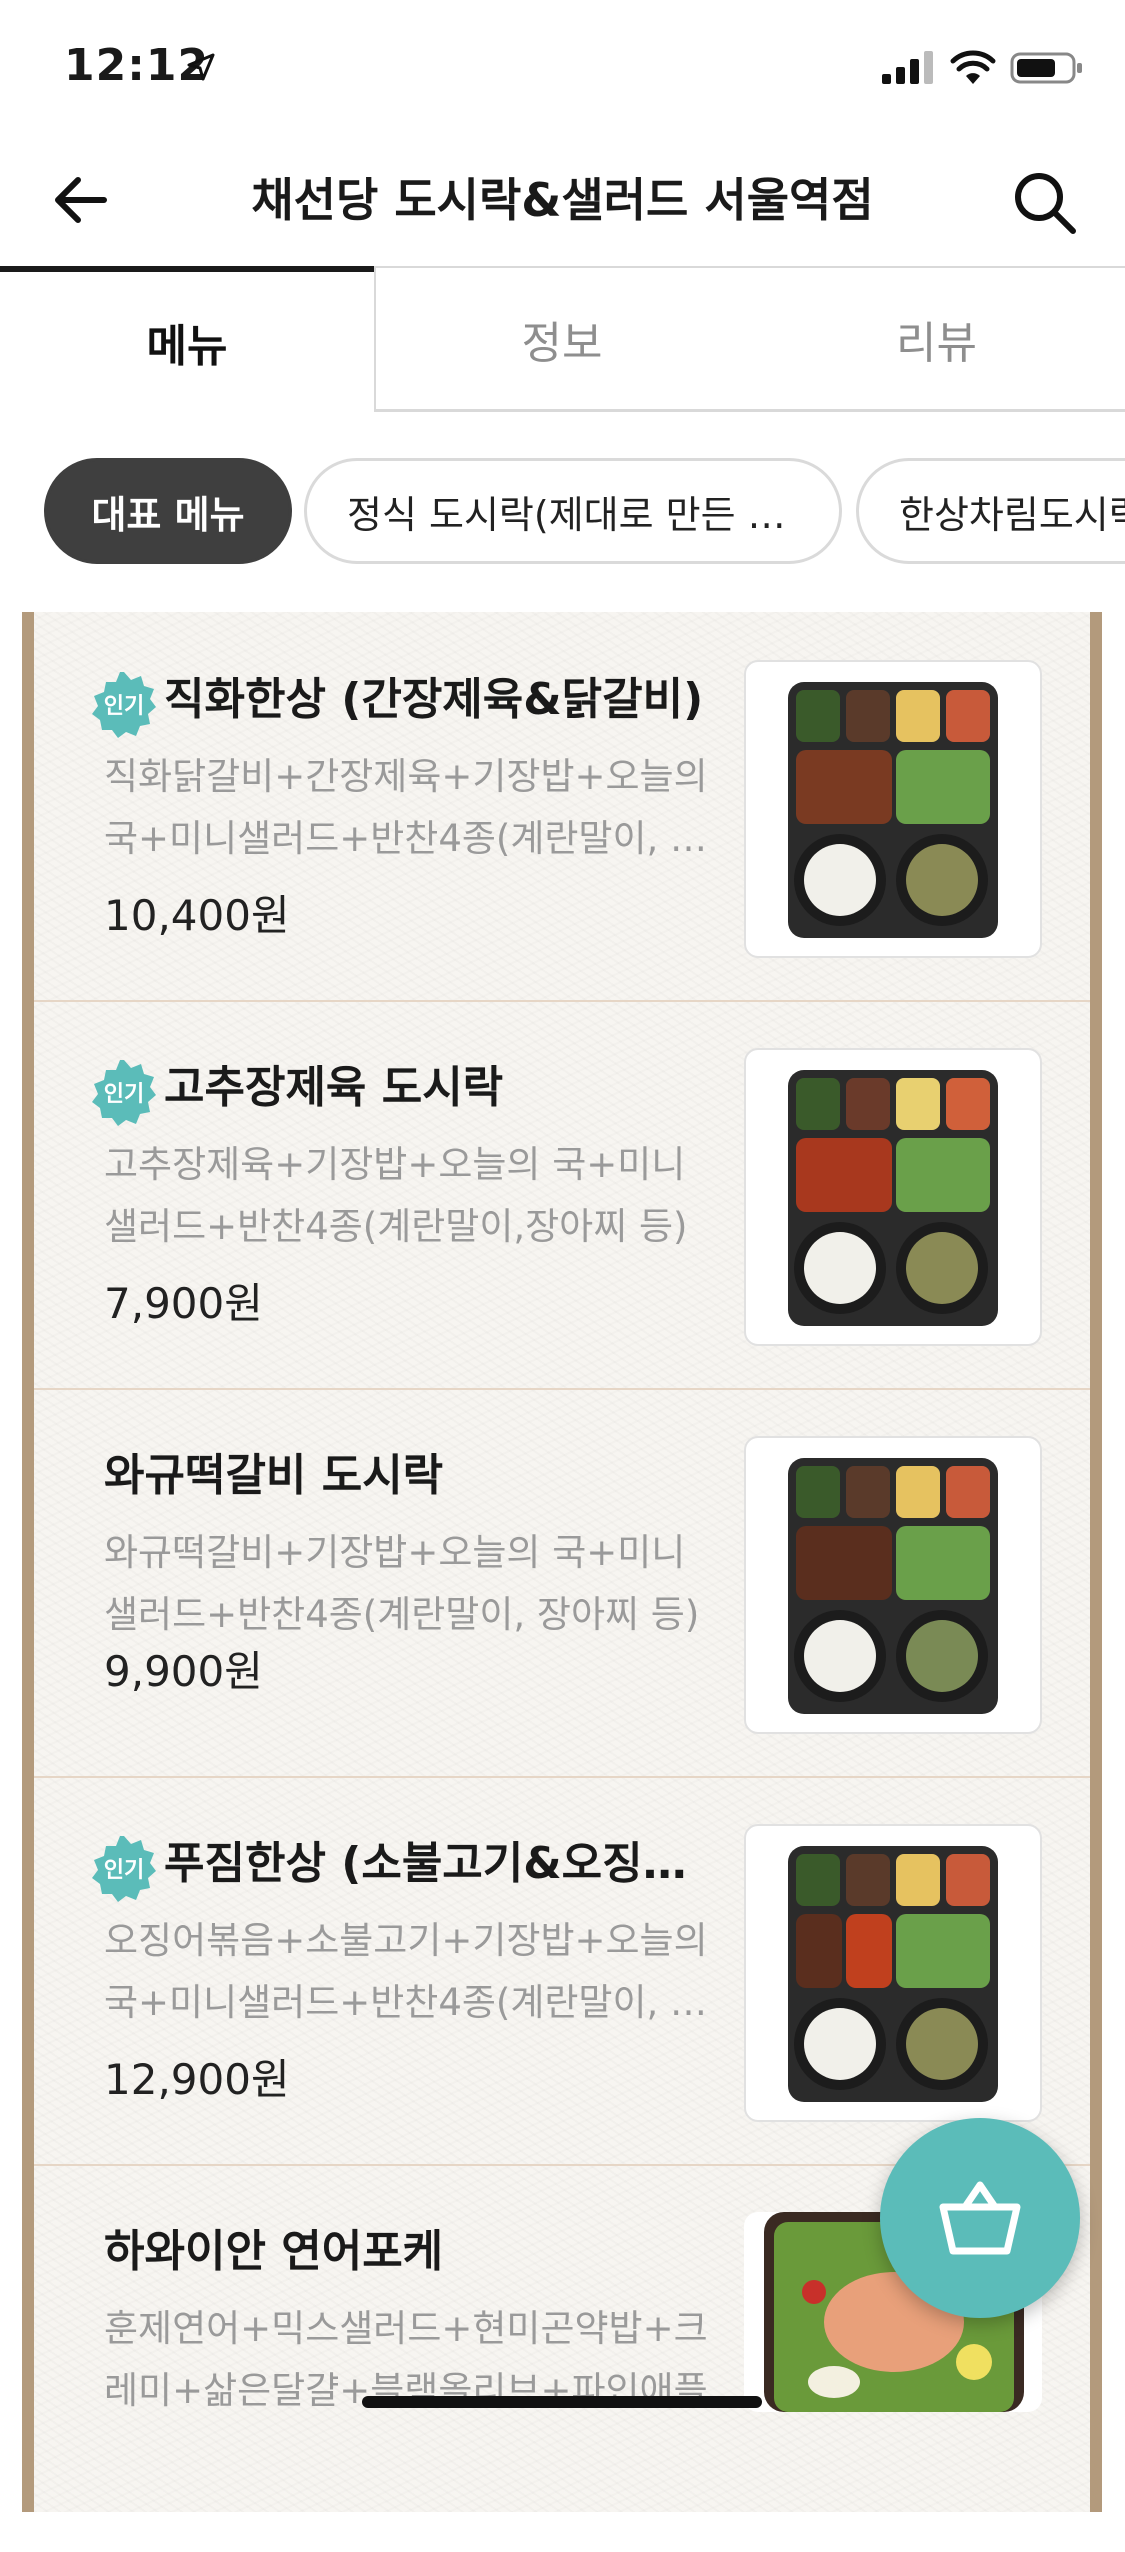  What do you see at coordinates (562, 200) in the screenshot?
I see `page-title: 채선당 도시락&샐러드 서울역점` at bounding box center [562, 200].